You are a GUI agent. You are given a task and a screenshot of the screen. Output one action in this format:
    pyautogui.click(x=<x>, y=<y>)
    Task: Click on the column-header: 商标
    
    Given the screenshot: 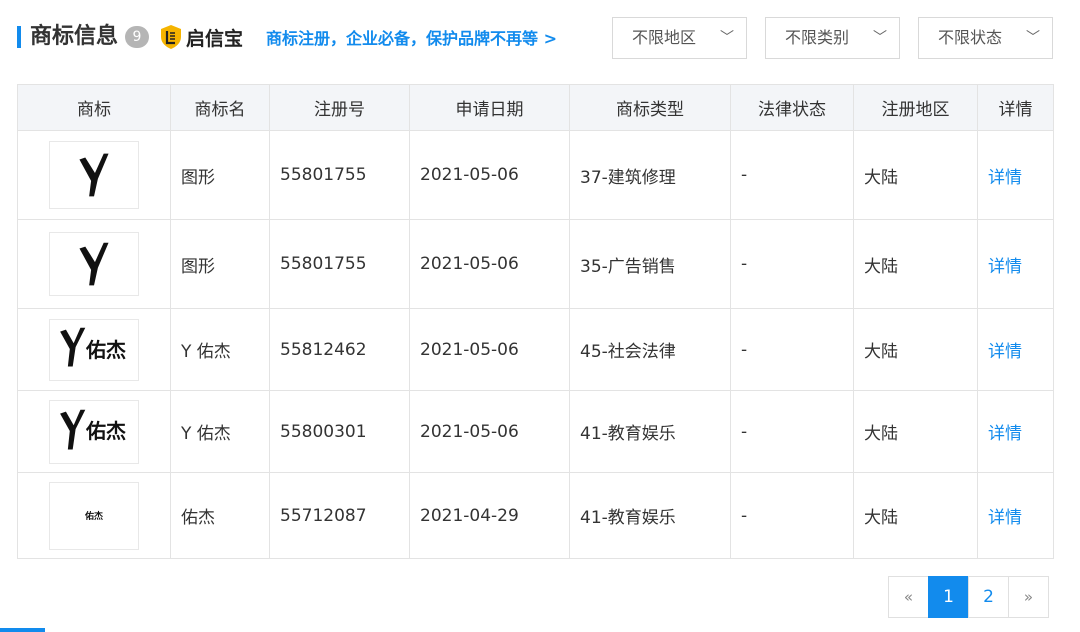 What is the action you would take?
    pyautogui.click(x=94, y=107)
    